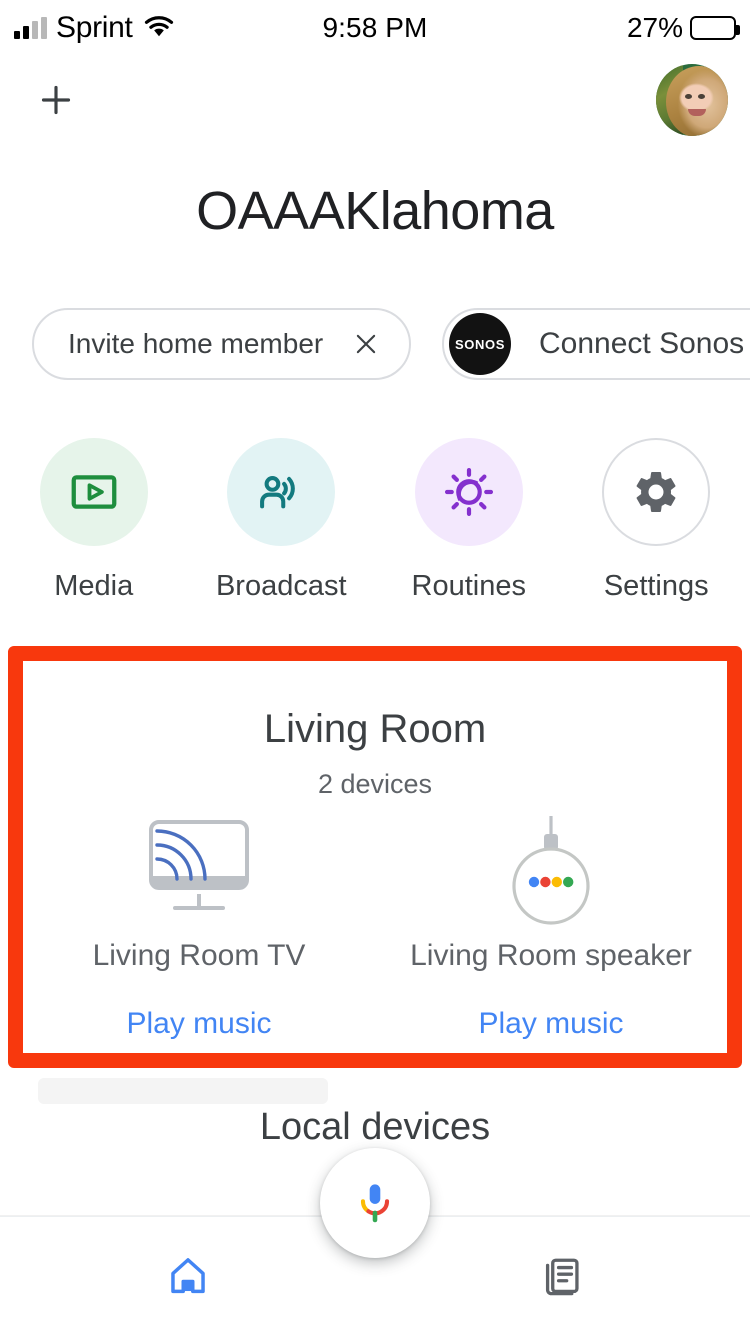 The image size is (750, 1334). What do you see at coordinates (480, 344) in the screenshot?
I see `sonos-logo-icon: SONOS` at bounding box center [480, 344].